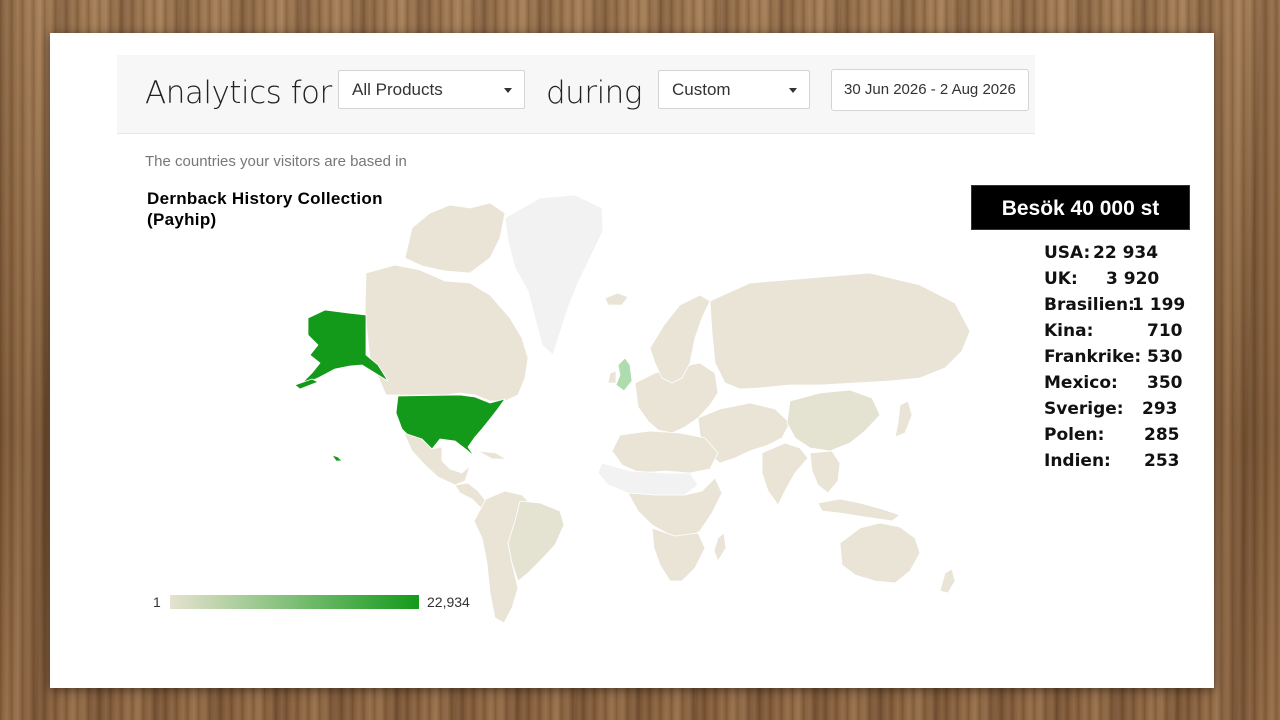 The height and width of the screenshot is (720, 1280). I want to click on country-new-zealand, so click(947, 581).